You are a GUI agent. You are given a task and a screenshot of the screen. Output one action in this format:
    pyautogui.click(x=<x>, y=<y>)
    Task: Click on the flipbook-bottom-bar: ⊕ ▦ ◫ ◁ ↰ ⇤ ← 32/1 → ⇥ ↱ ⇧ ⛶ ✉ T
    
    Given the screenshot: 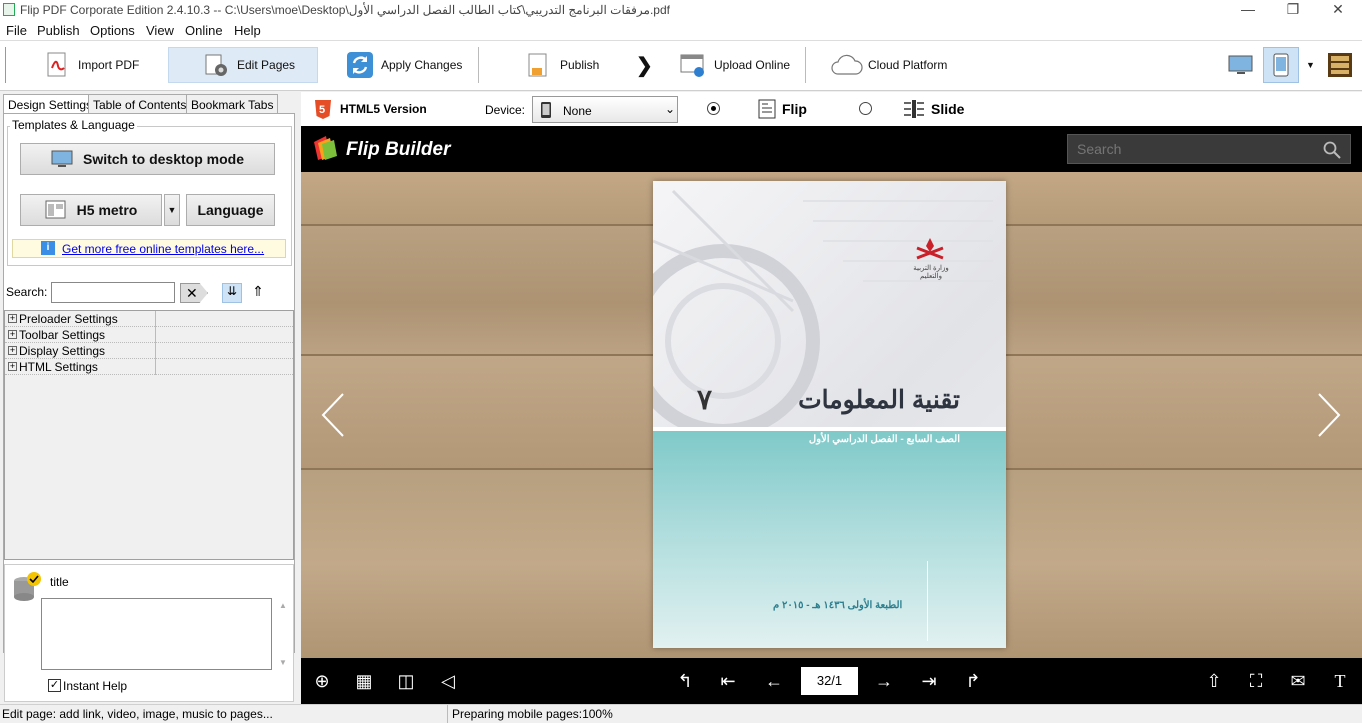 What is the action you would take?
    pyautogui.click(x=831, y=681)
    